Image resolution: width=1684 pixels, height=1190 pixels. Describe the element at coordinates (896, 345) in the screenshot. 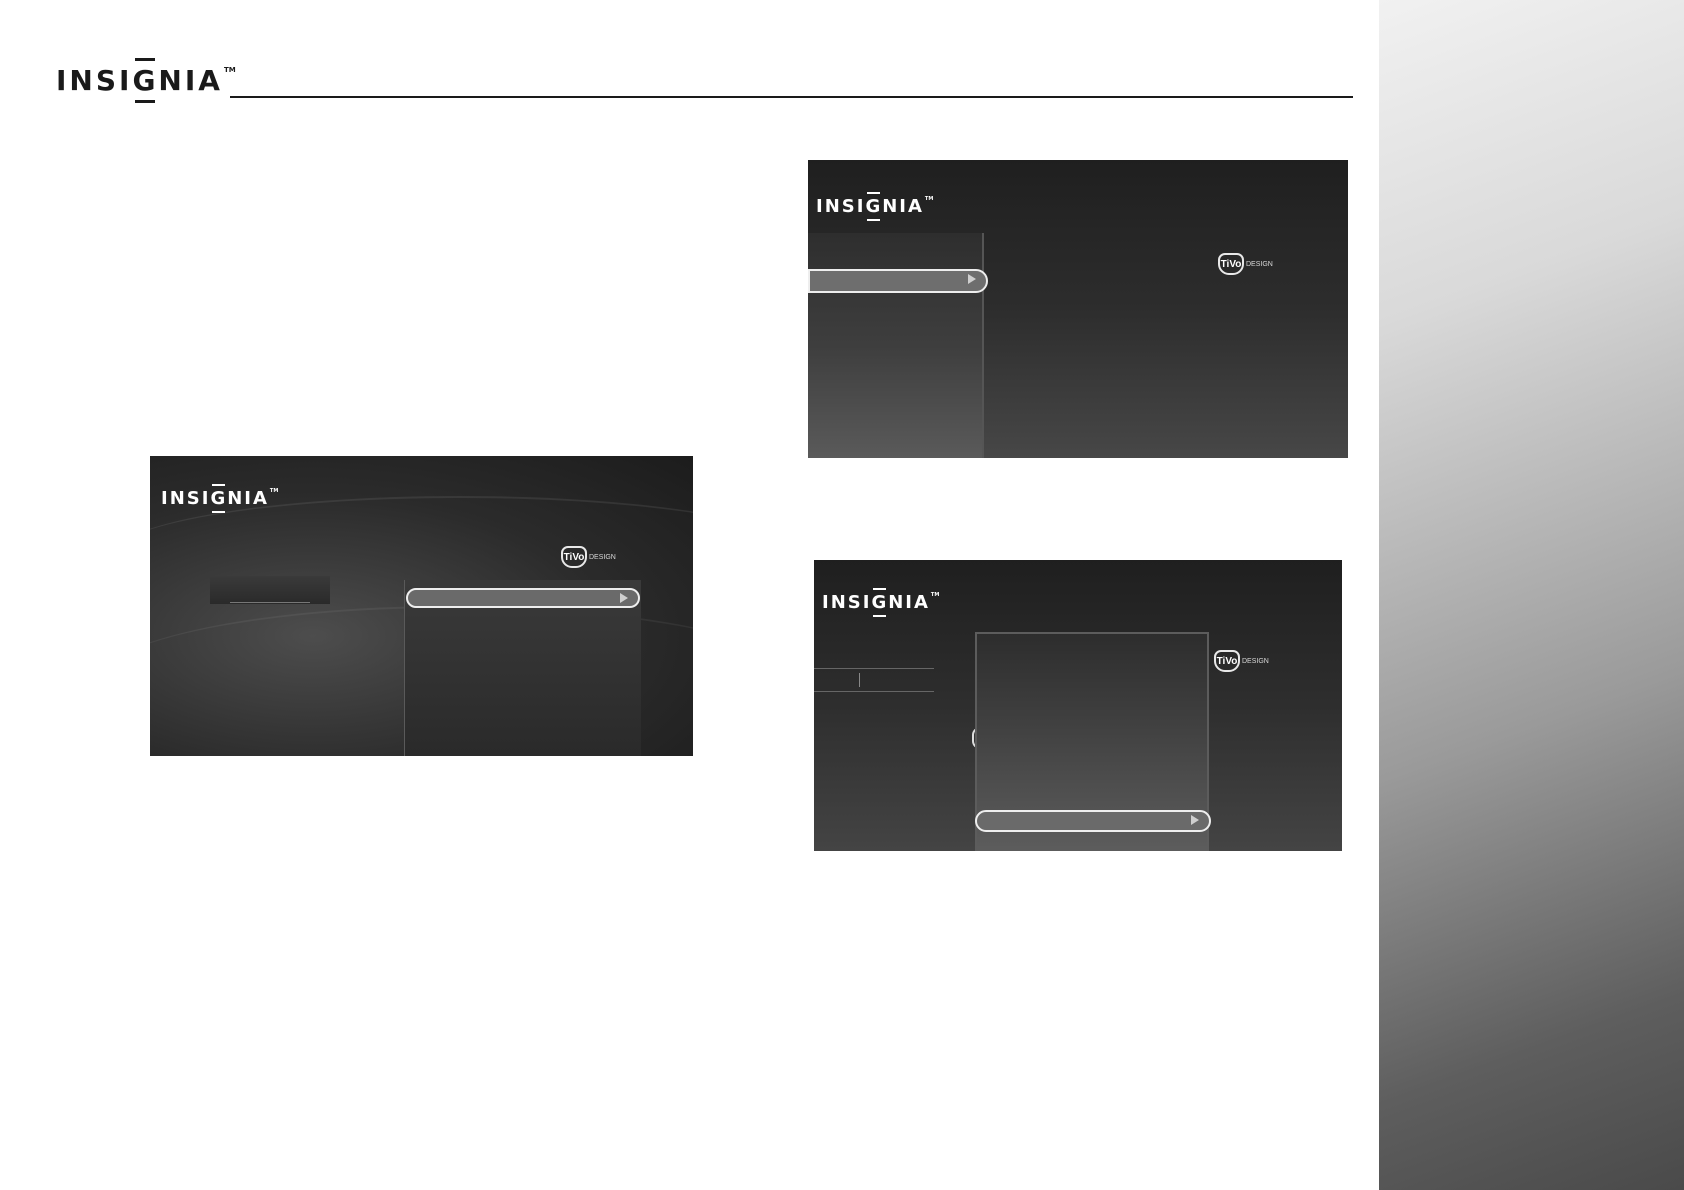

I see `sidebar-menu` at that location.